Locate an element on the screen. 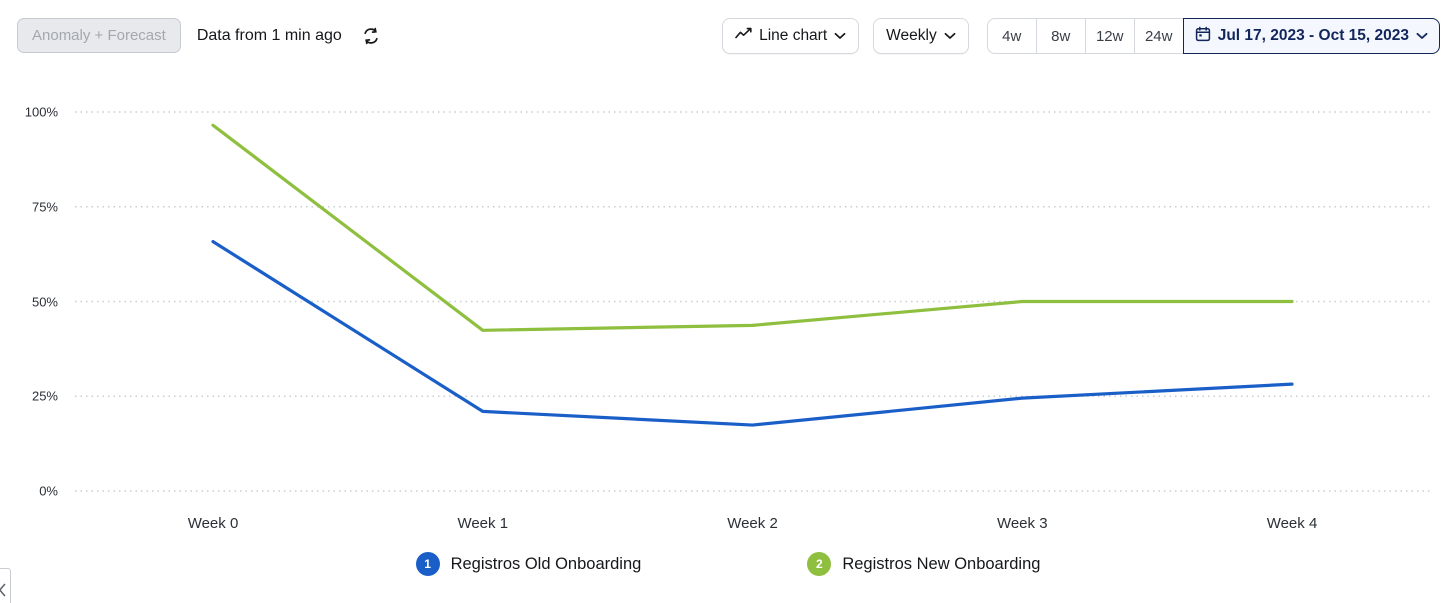 The height and width of the screenshot is (603, 1456). granularity-label: Weekly is located at coordinates (911, 35).